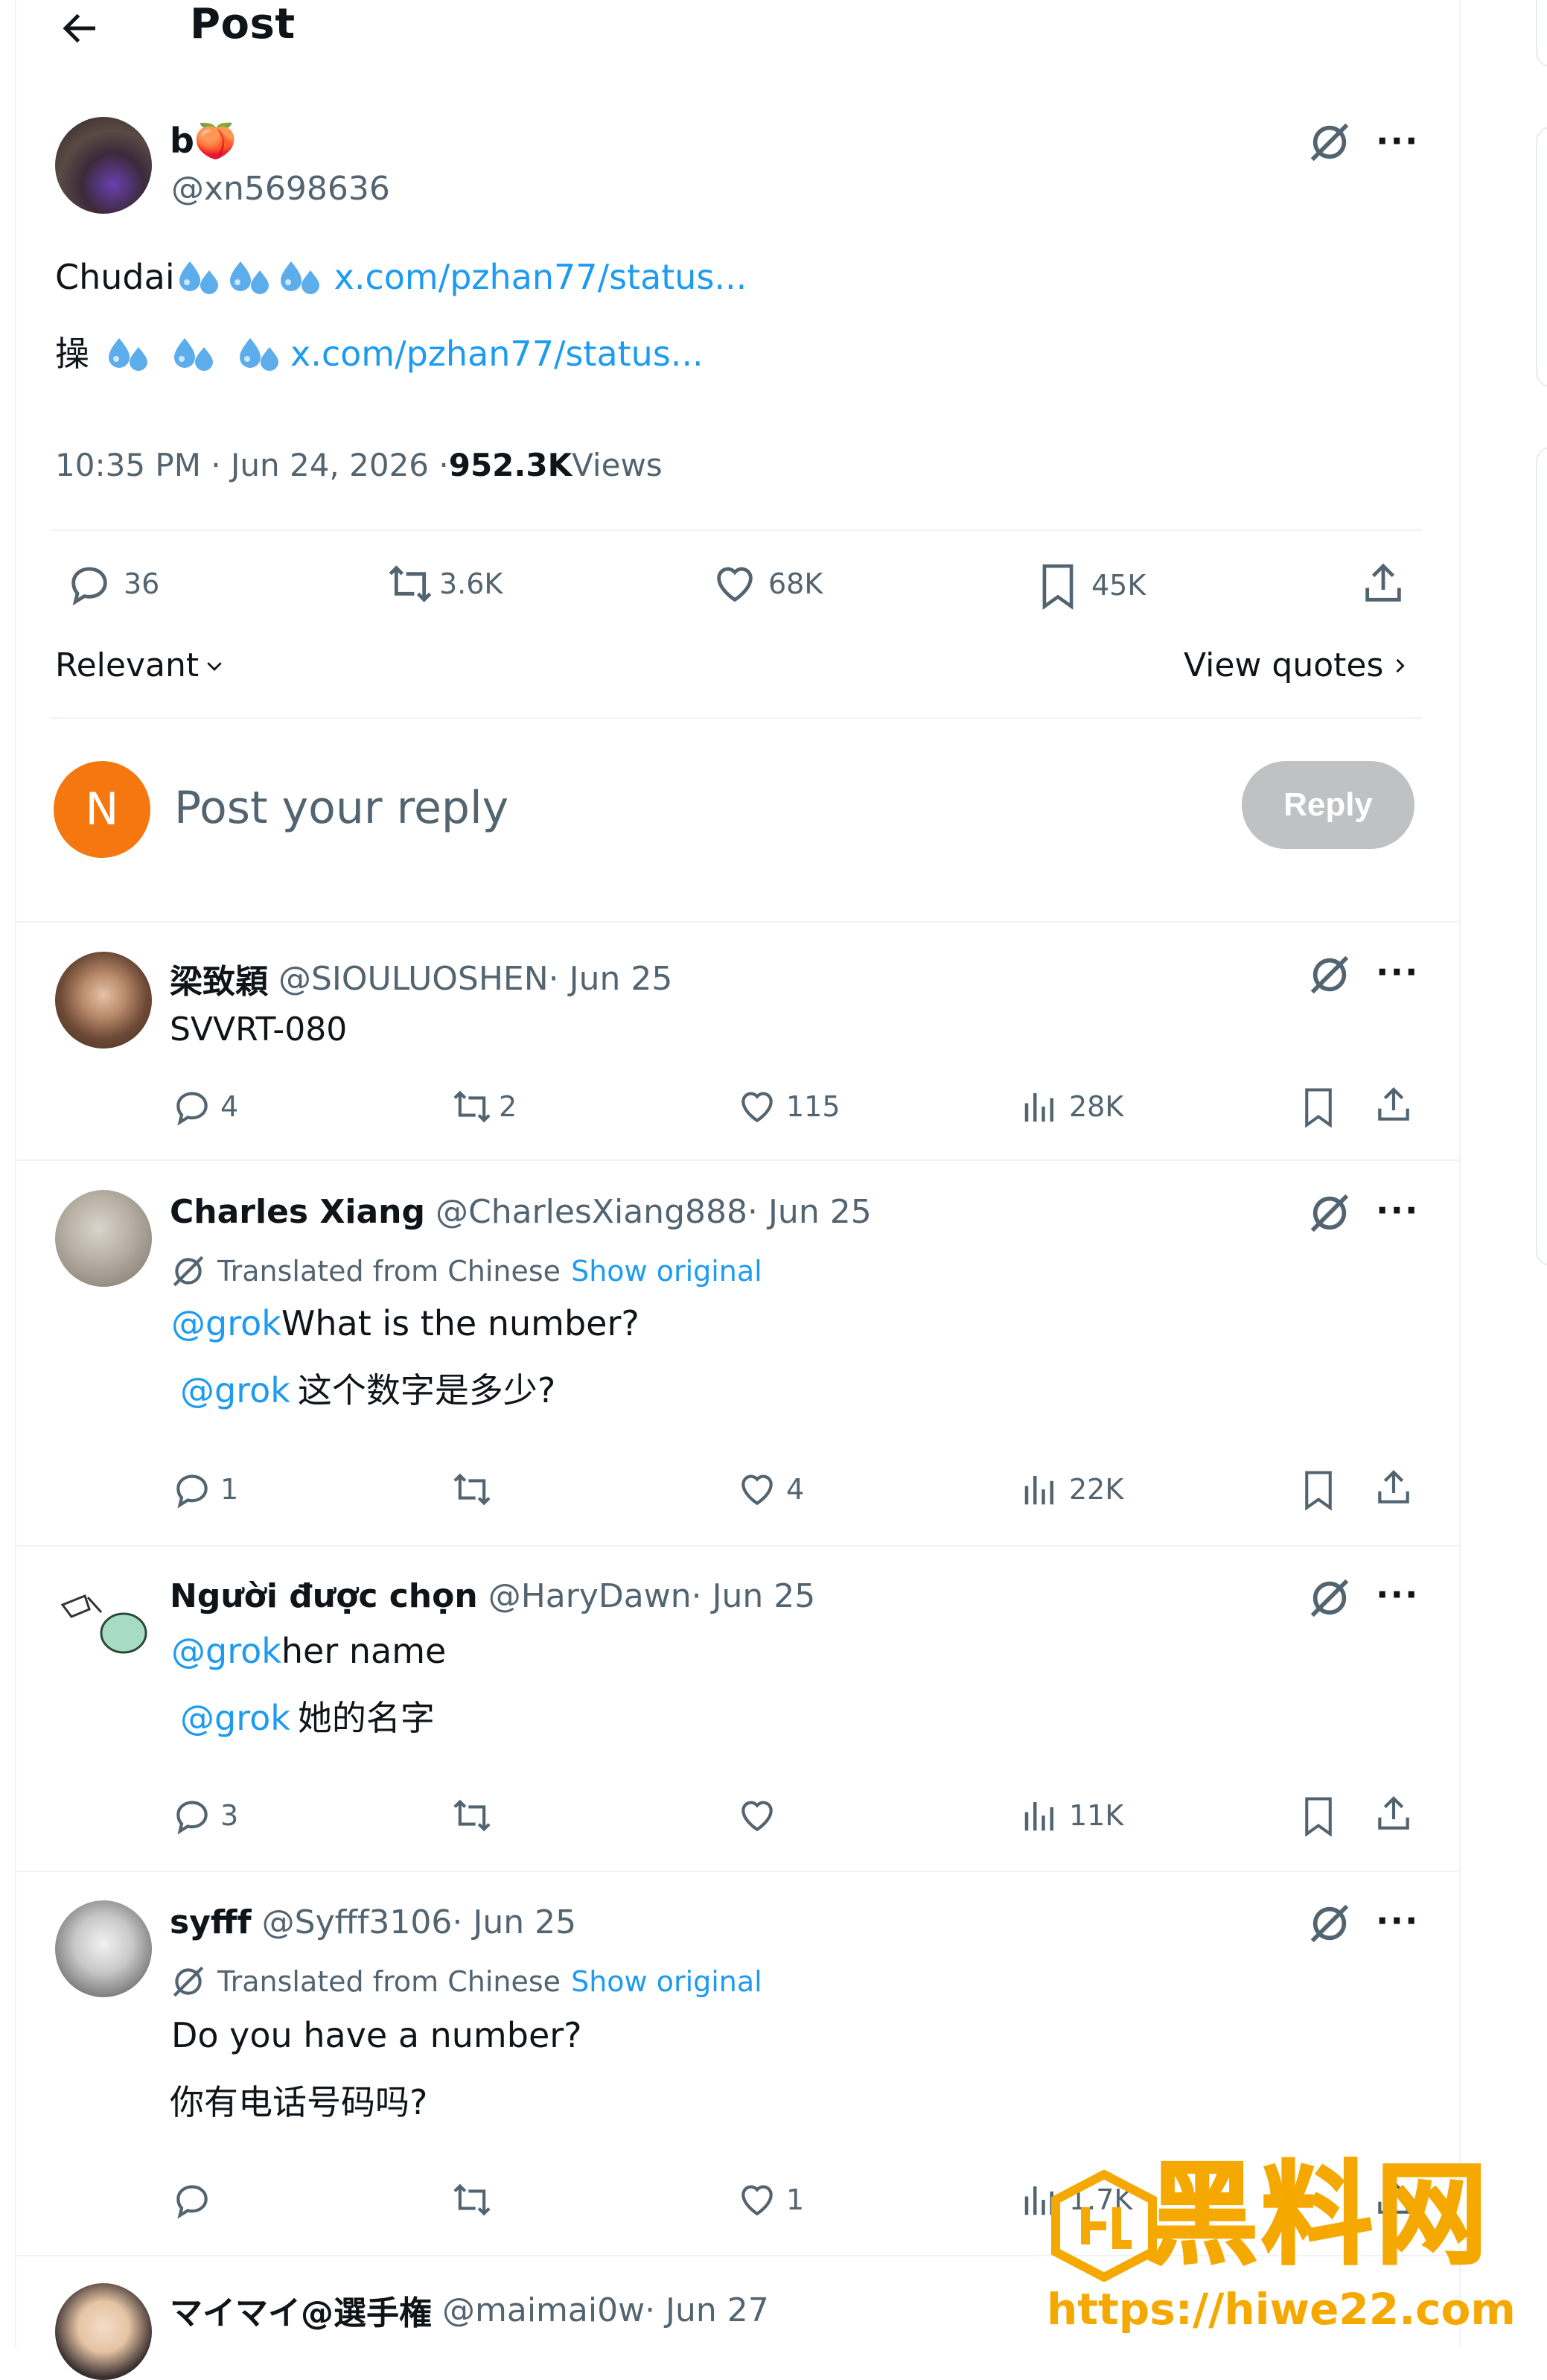 This screenshot has width=1547, height=2380. What do you see at coordinates (341, 808) in the screenshot?
I see `reply-input: Post your reply` at bounding box center [341, 808].